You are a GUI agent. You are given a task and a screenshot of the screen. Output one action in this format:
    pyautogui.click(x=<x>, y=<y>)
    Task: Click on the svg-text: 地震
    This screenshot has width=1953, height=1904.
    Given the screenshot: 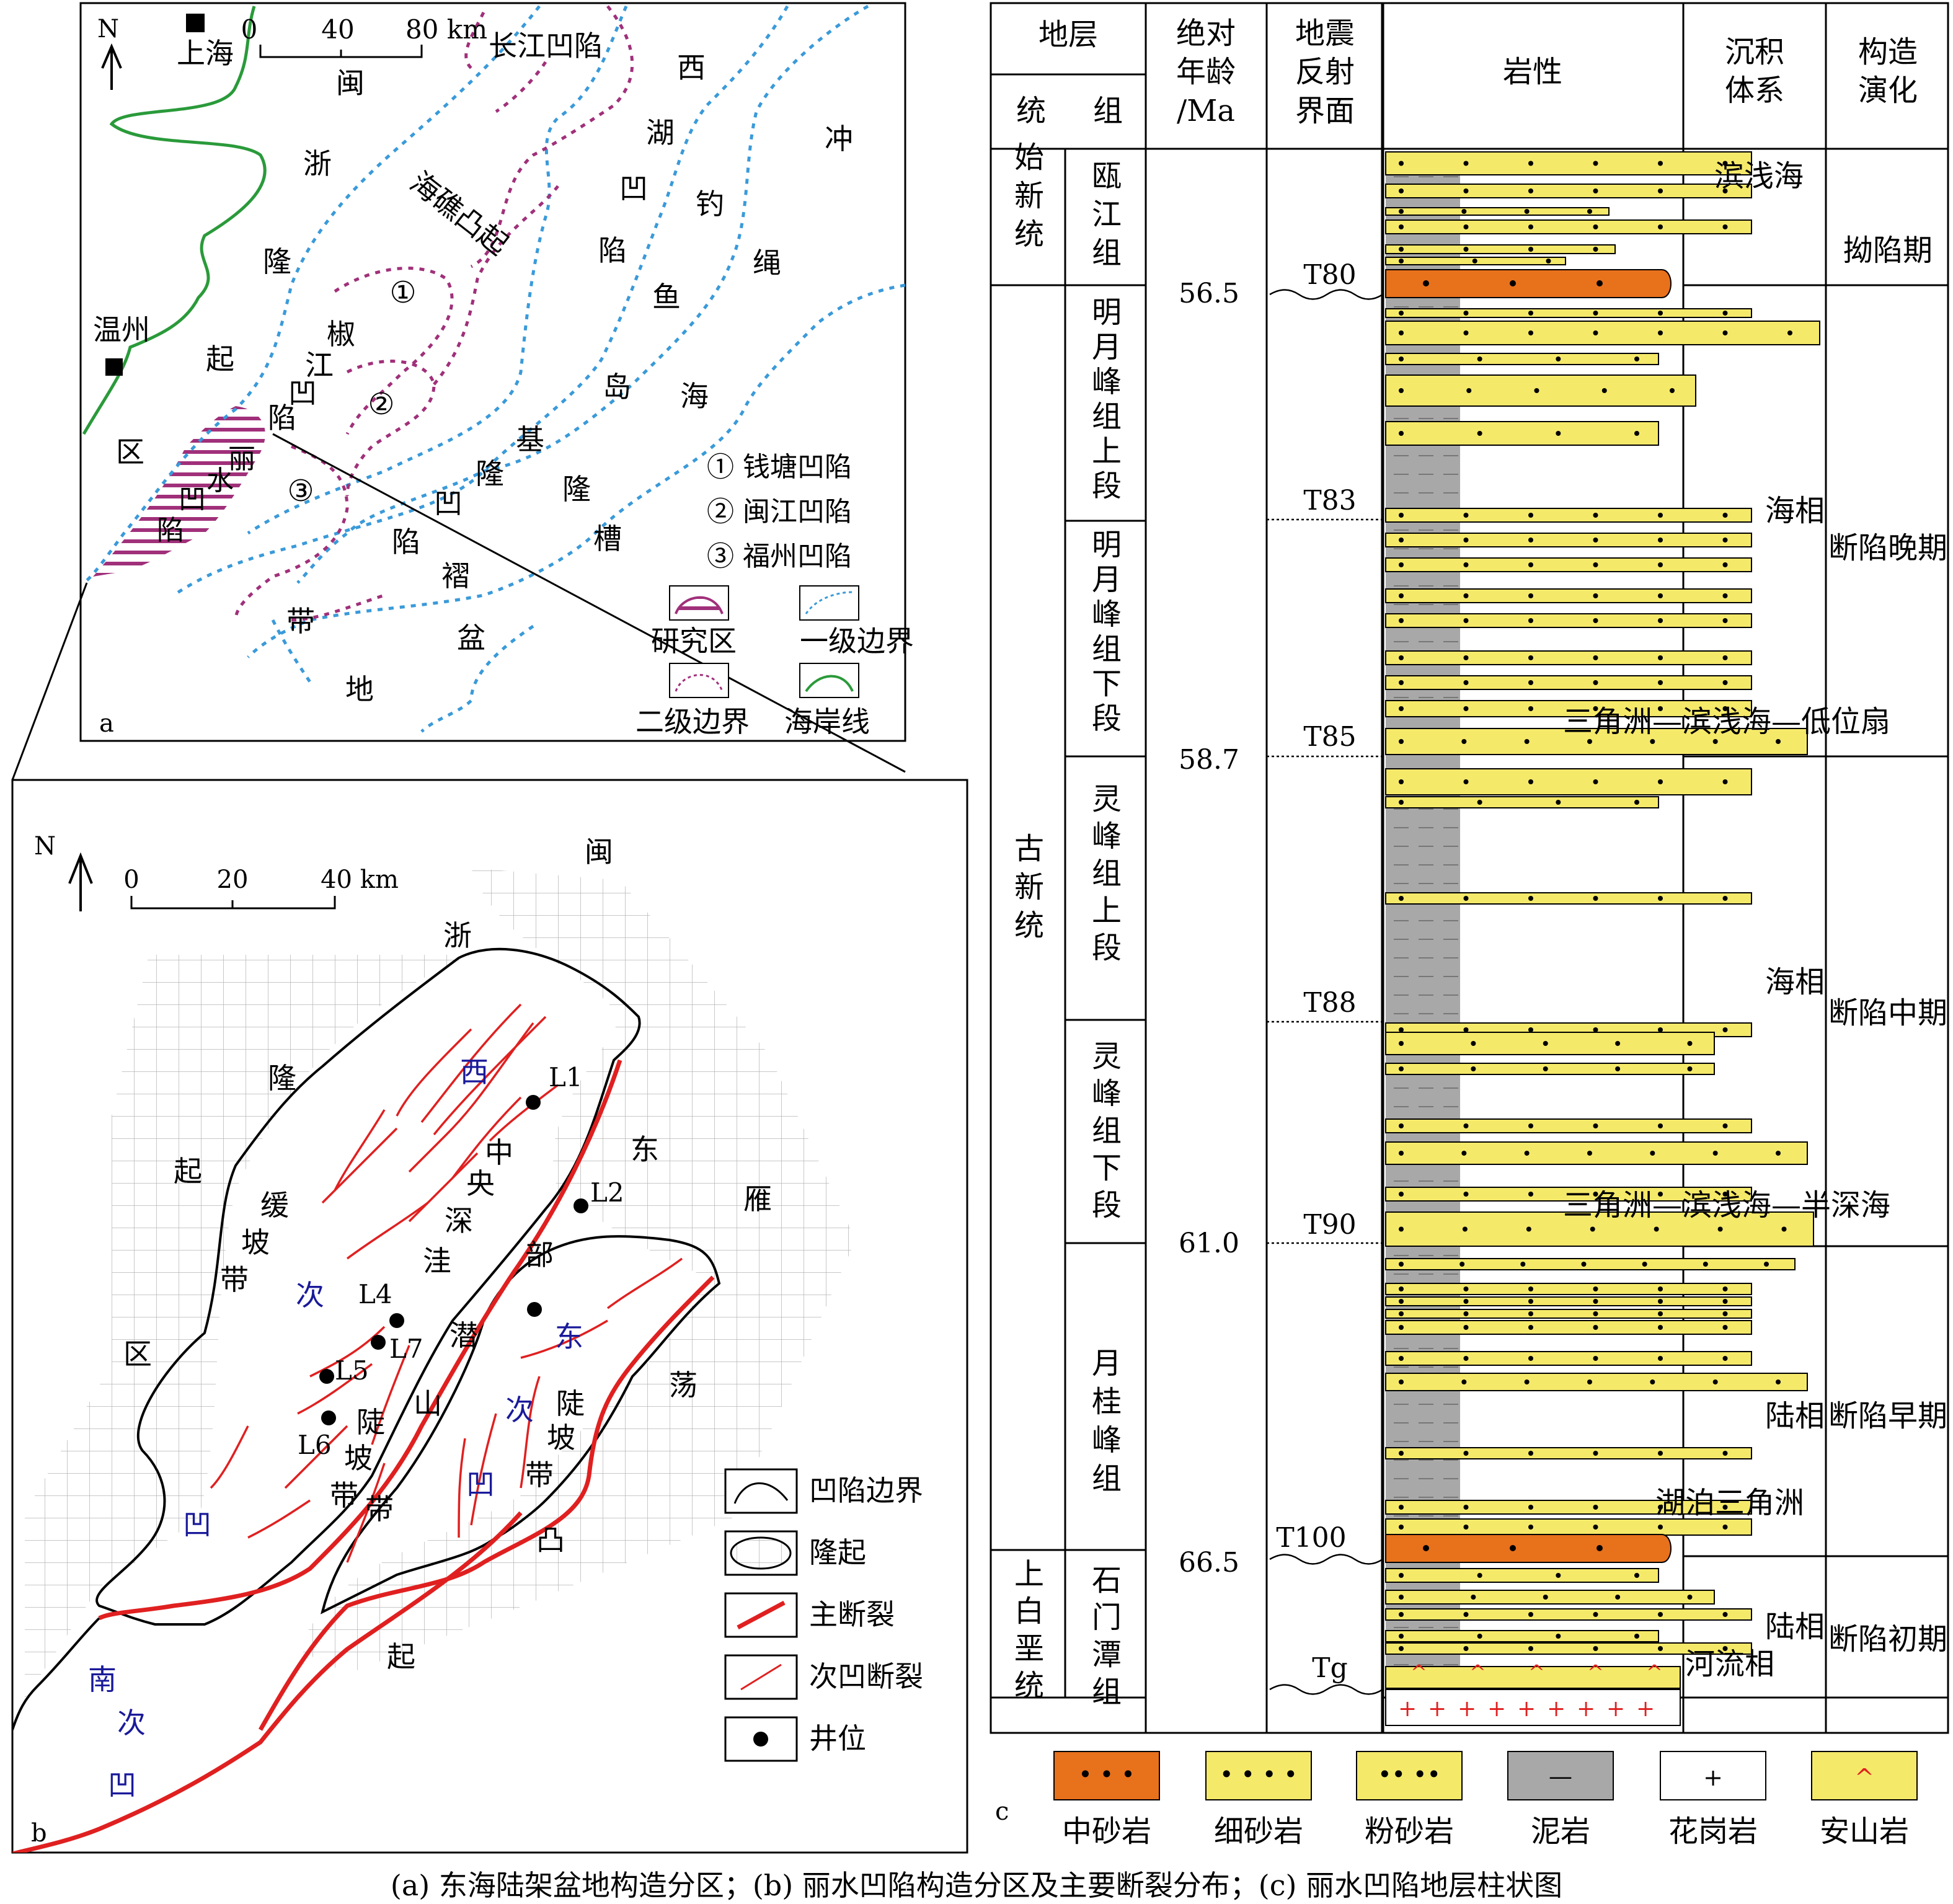 What is the action you would take?
    pyautogui.click(x=1325, y=34)
    